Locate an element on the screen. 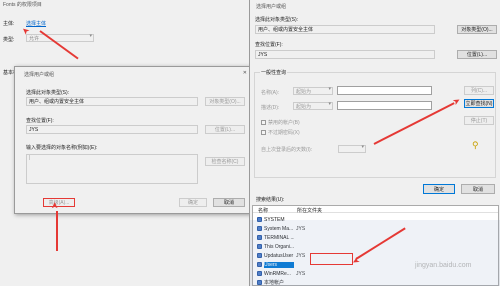  annotation-arrow-advanced is located at coordinates (57, 231).